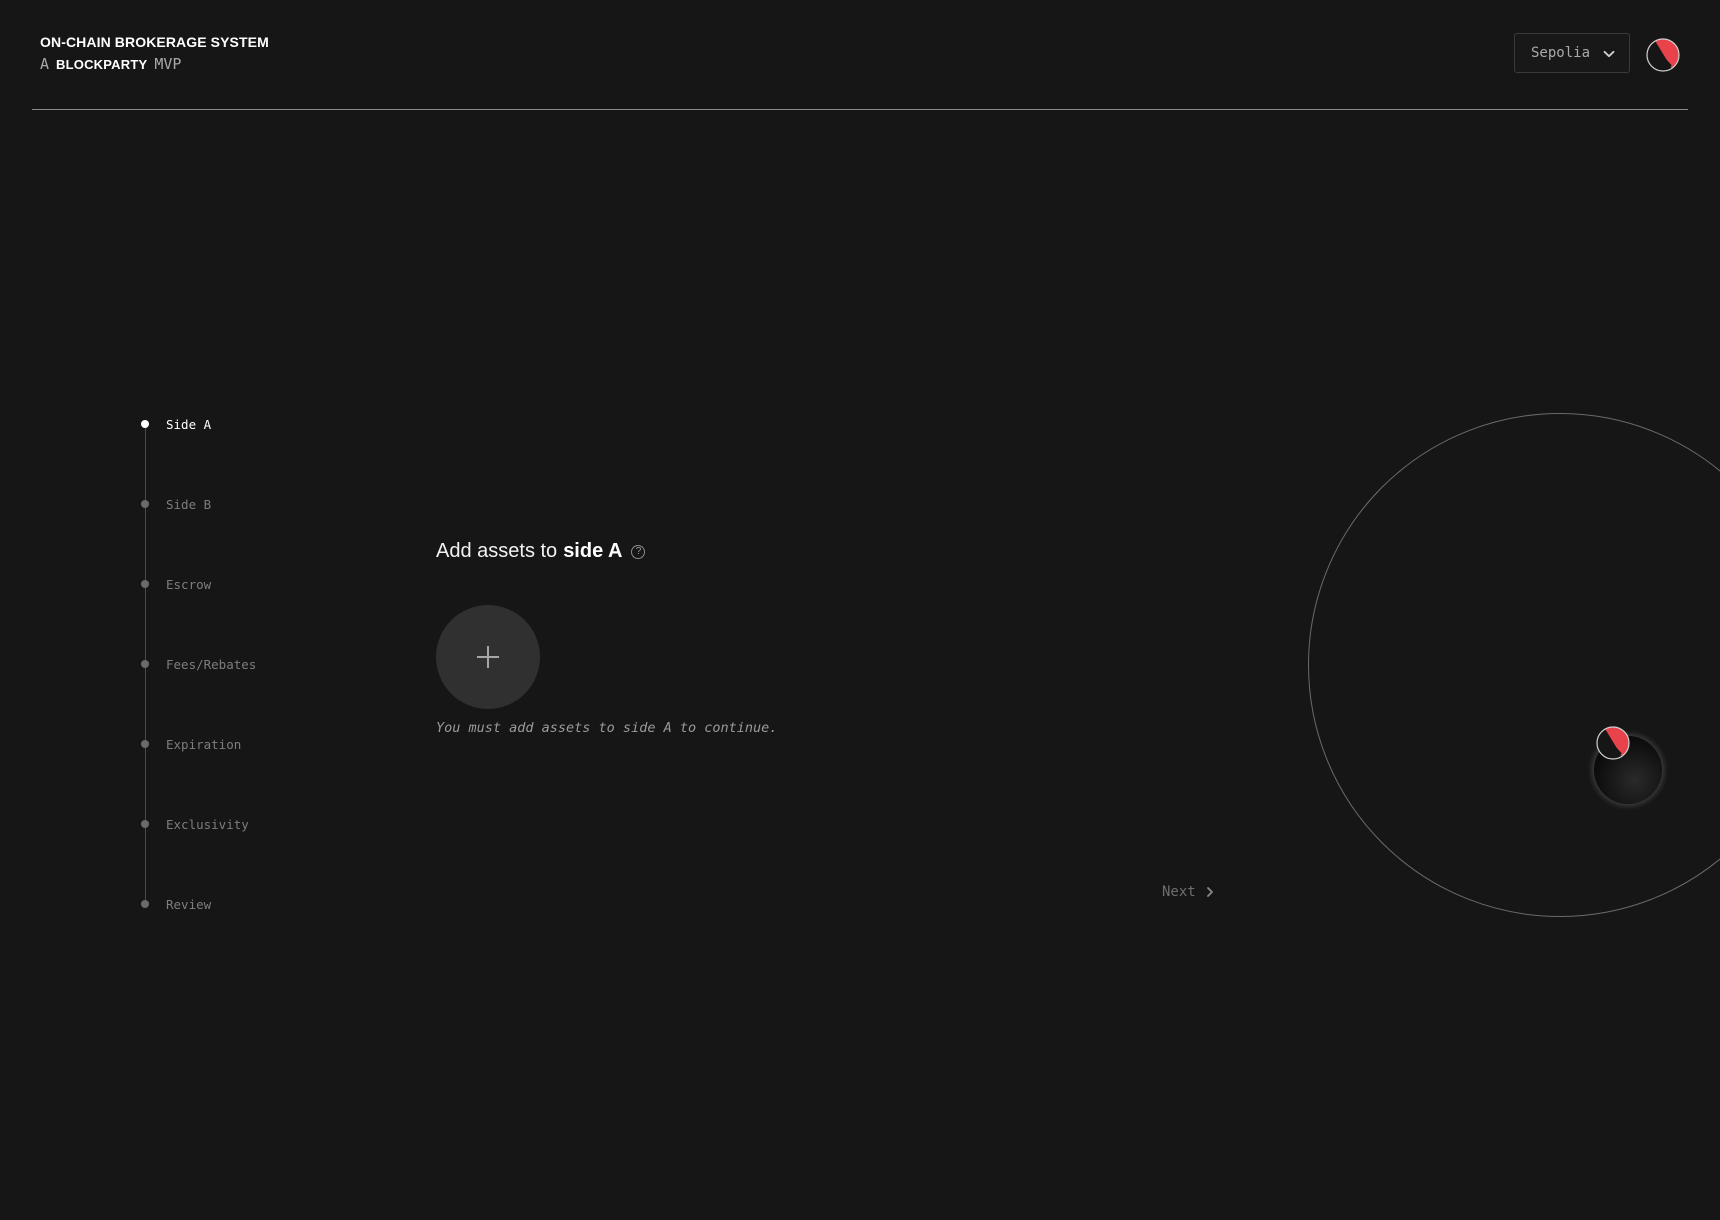 Image resolution: width=1720 pixels, height=1220 pixels. Describe the element at coordinates (102, 64) in the screenshot. I see `brand-subtitle-brand: BLOCKPARTY` at that location.